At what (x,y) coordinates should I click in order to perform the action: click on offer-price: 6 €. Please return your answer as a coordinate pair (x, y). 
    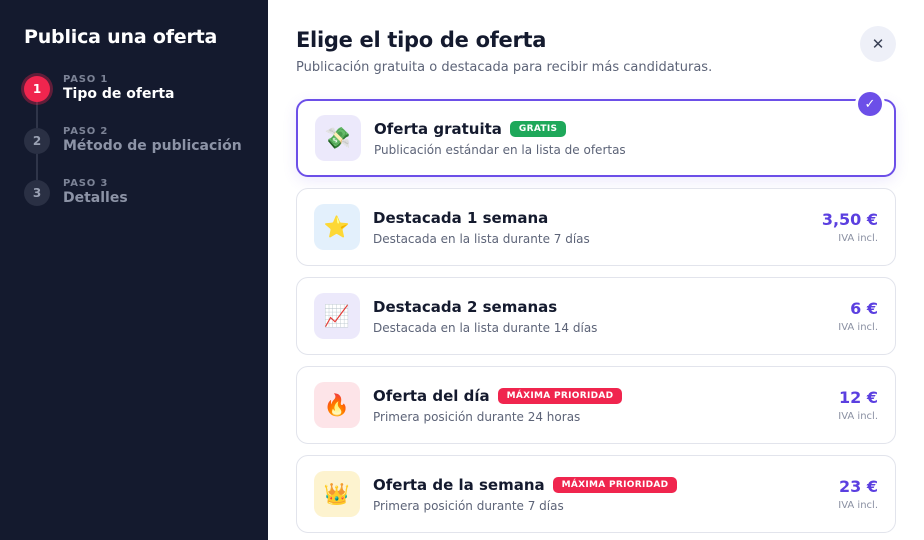
    Looking at the image, I should click on (864, 308).